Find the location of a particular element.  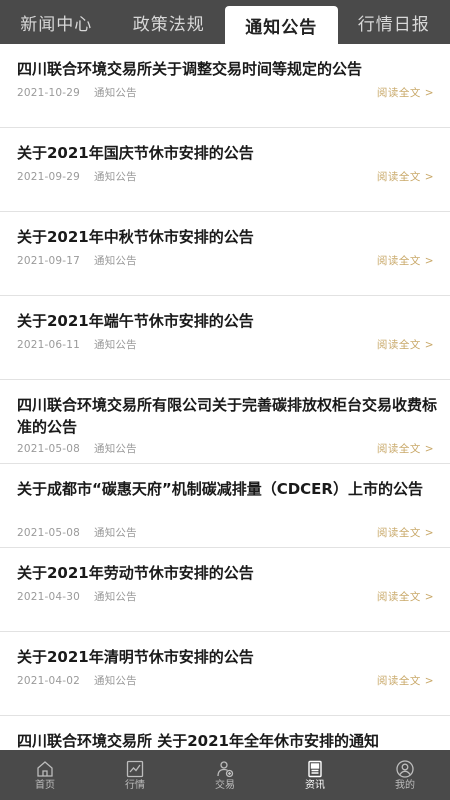

article-date: 2021-10-29 is located at coordinates (49, 93).